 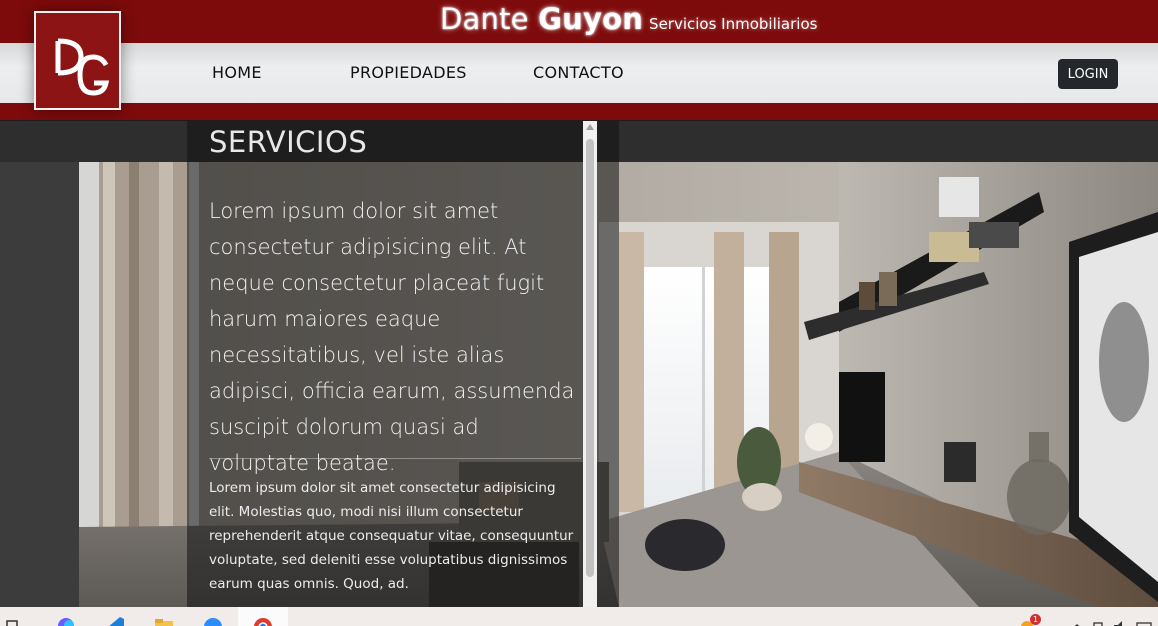 What do you see at coordinates (263, 620) in the screenshot?
I see `chrome-icon` at bounding box center [263, 620].